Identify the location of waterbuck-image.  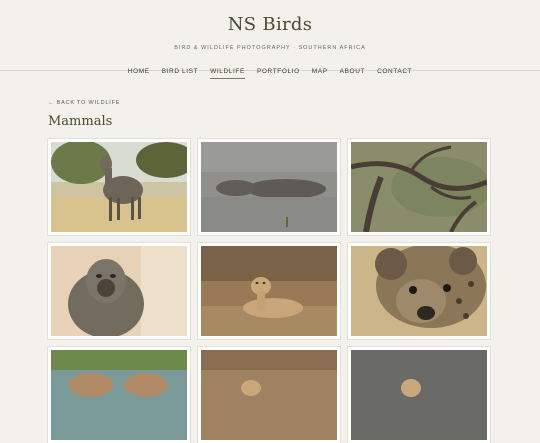
(119, 187).